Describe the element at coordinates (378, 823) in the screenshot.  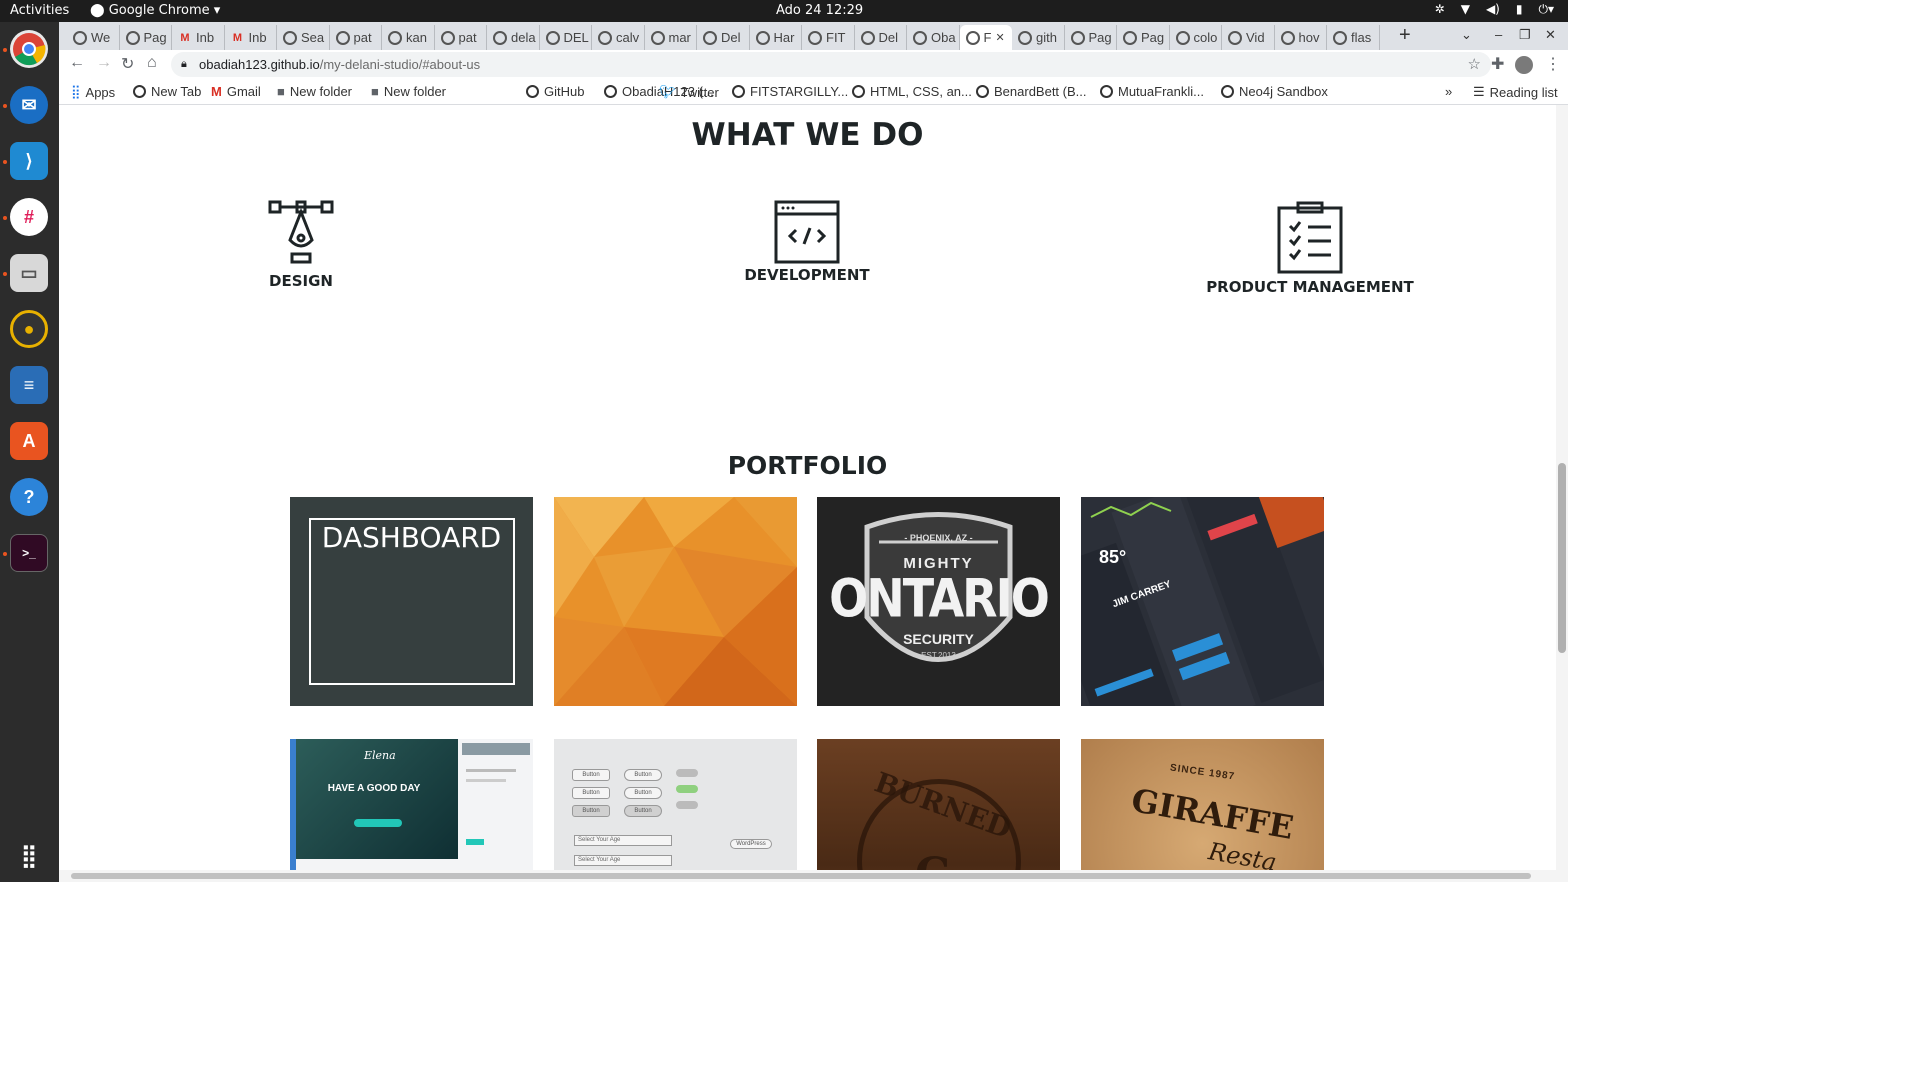
I see `elena-cta` at that location.